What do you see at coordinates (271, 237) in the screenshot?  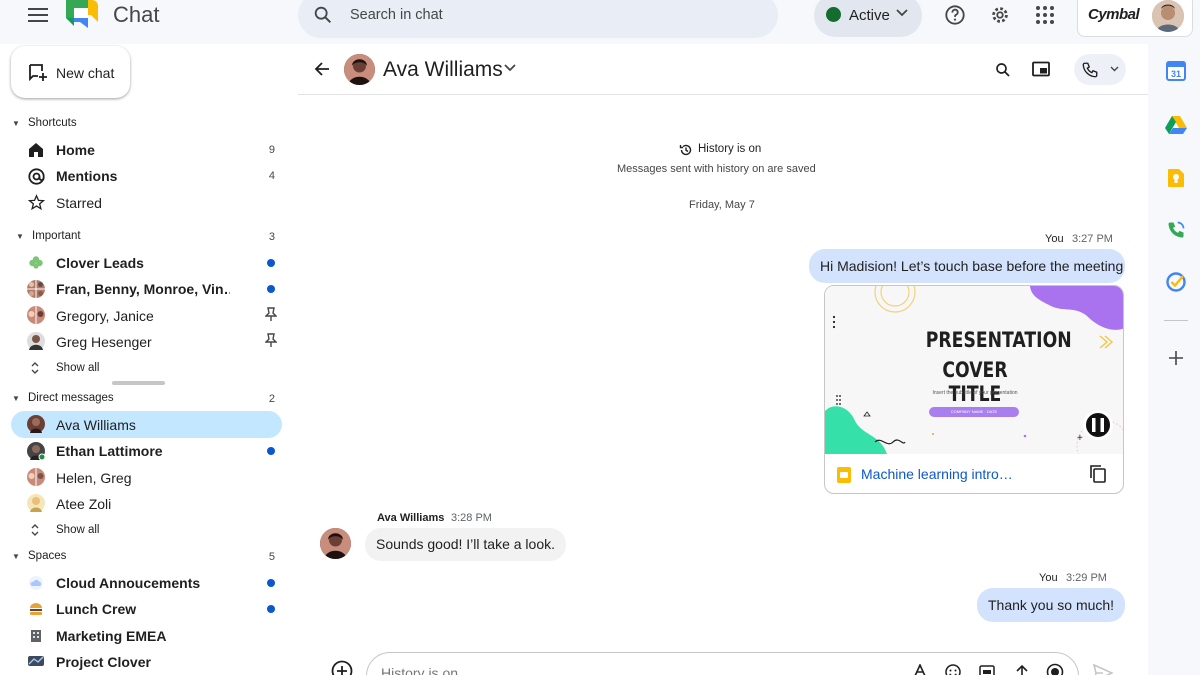 I see `important-count: 3` at bounding box center [271, 237].